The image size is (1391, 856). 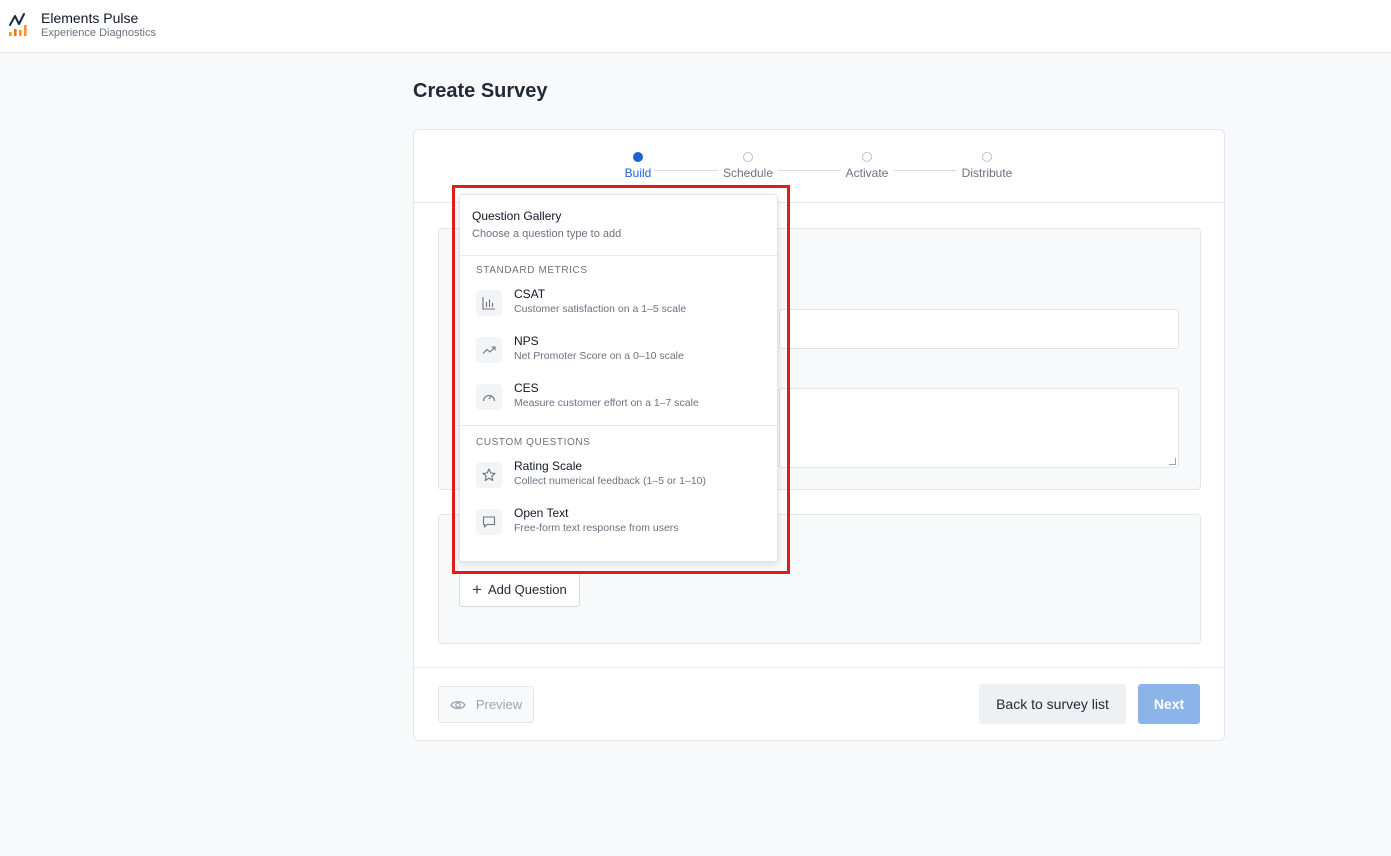 What do you see at coordinates (599, 356) in the screenshot?
I see `item-description: Net Promoter Score on a 0–10 scale` at bounding box center [599, 356].